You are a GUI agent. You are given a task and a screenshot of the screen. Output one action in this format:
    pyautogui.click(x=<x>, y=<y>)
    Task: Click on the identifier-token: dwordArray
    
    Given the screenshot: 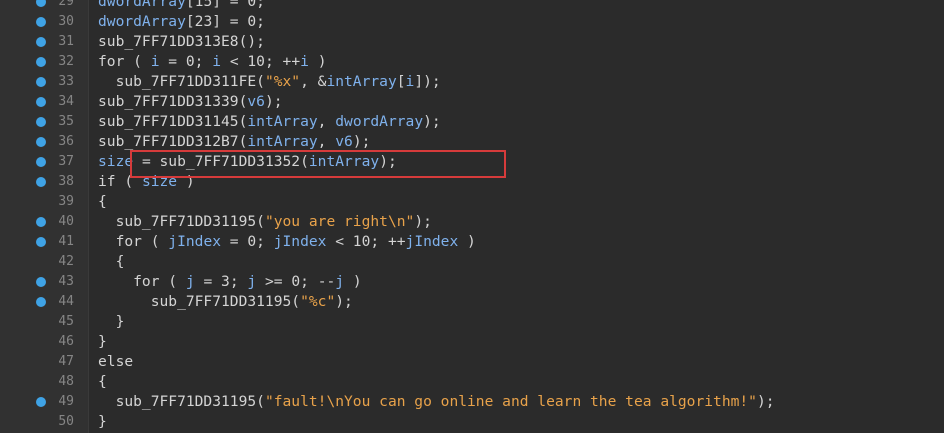 What is the action you would take?
    pyautogui.click(x=142, y=5)
    